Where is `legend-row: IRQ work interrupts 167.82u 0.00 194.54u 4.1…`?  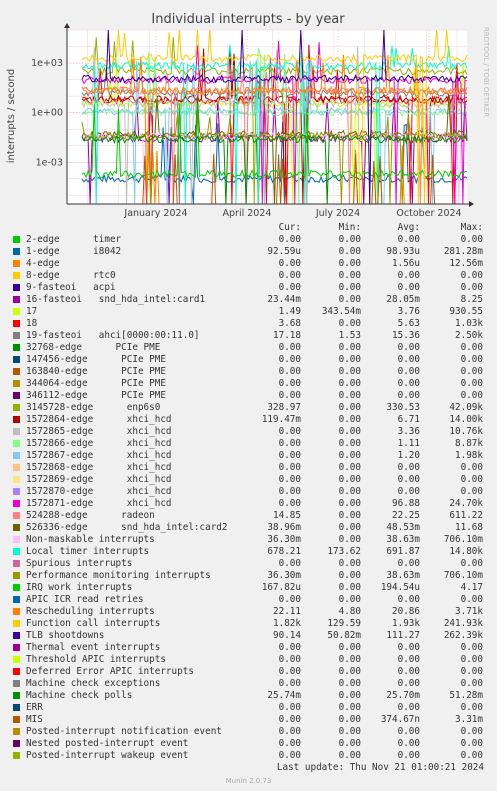
legend-row: IRQ work interrupts 167.82u 0.00 194.54u 4.1… is located at coordinates (248, 588).